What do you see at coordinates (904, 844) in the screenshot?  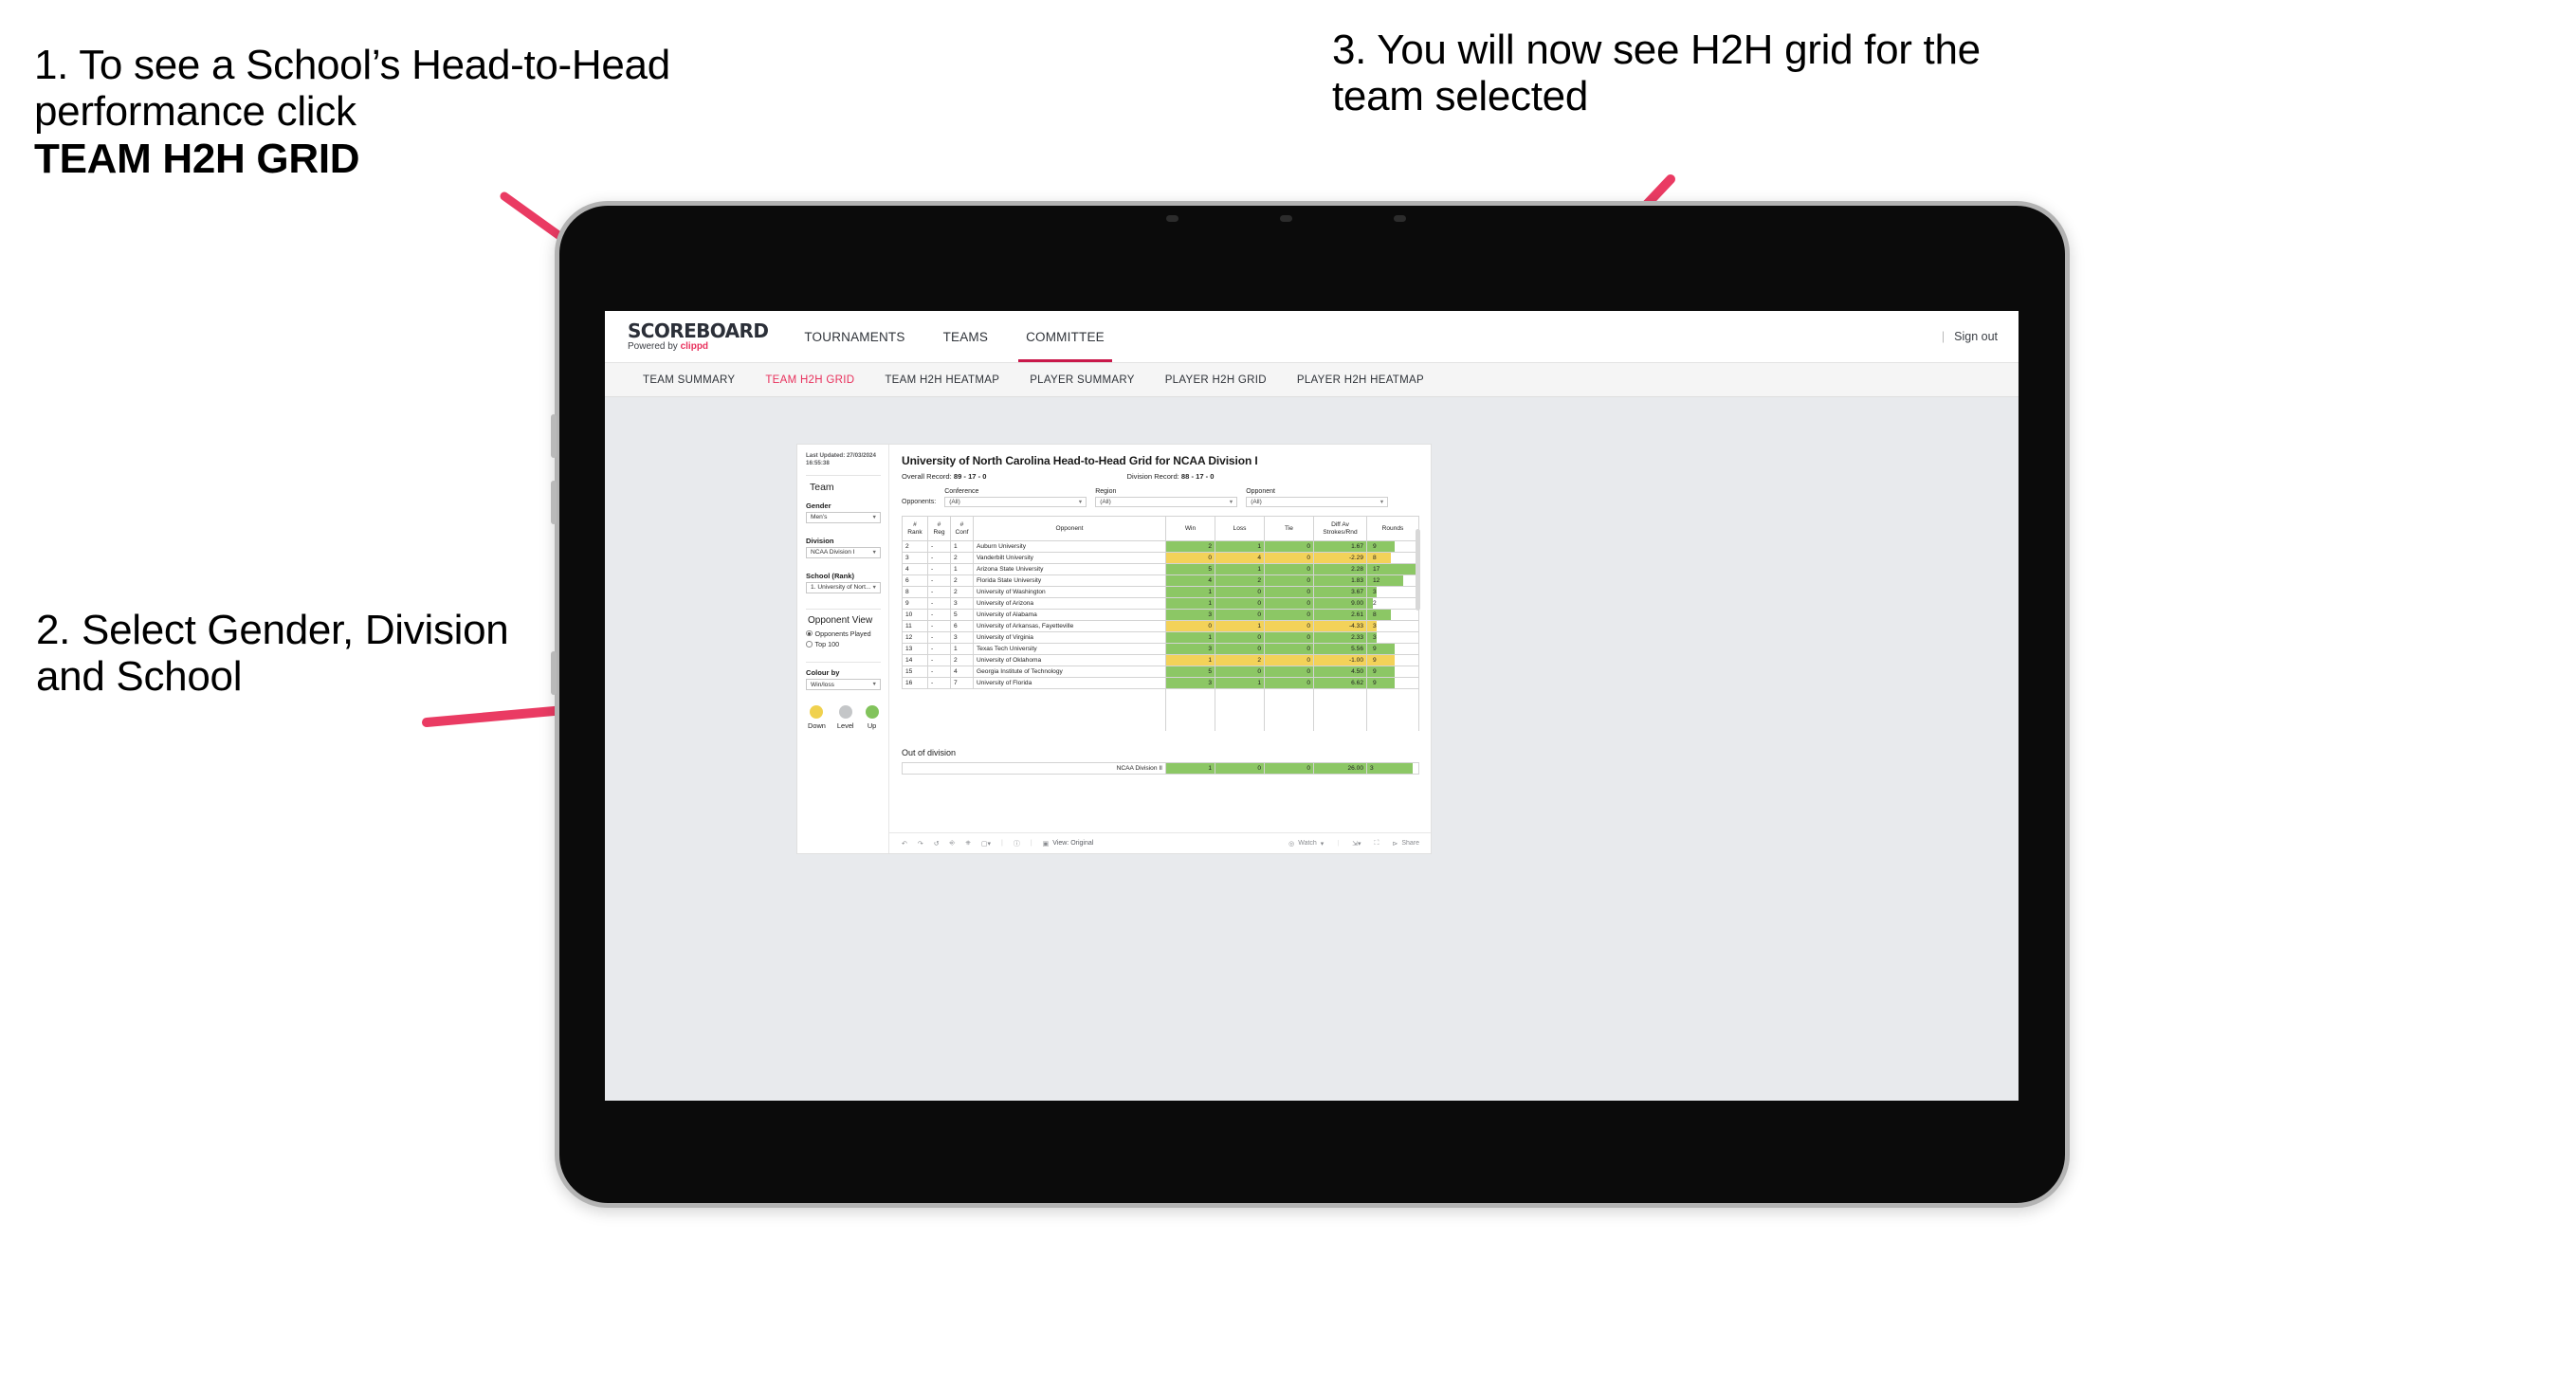 I see `undo-icon: ↶` at bounding box center [904, 844].